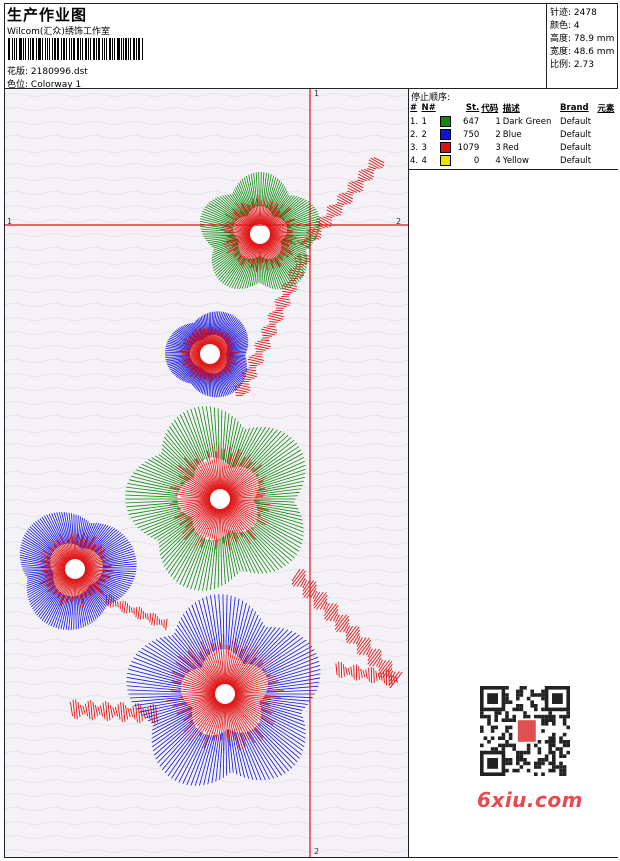 This screenshot has height=861, width=620. Describe the element at coordinates (582, 37) in the screenshot. I see `stat-height: 高度: 78.9 mm` at that location.